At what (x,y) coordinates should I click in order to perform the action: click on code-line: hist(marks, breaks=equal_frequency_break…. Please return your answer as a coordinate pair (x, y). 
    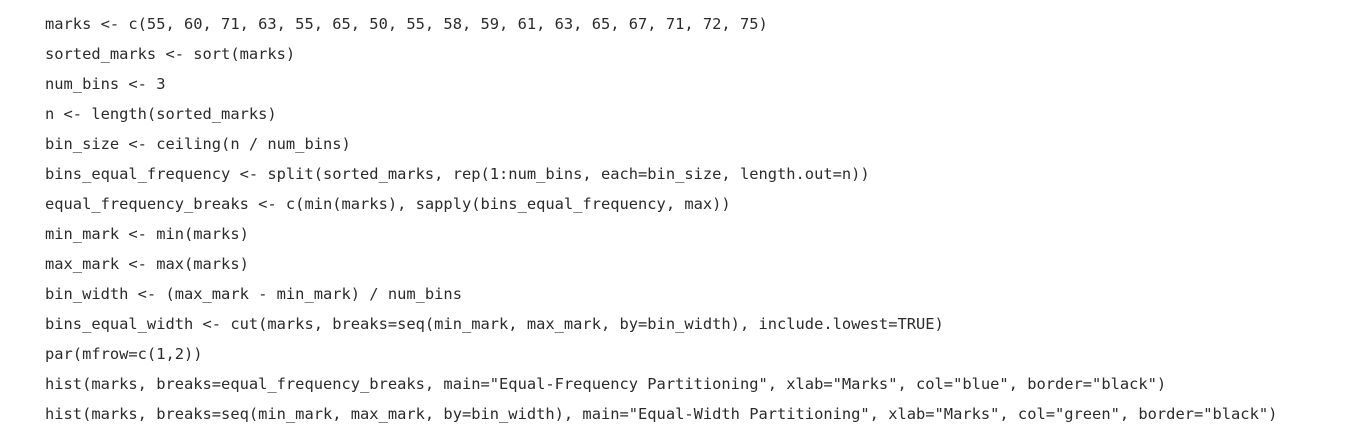
    Looking at the image, I should click on (606, 384).